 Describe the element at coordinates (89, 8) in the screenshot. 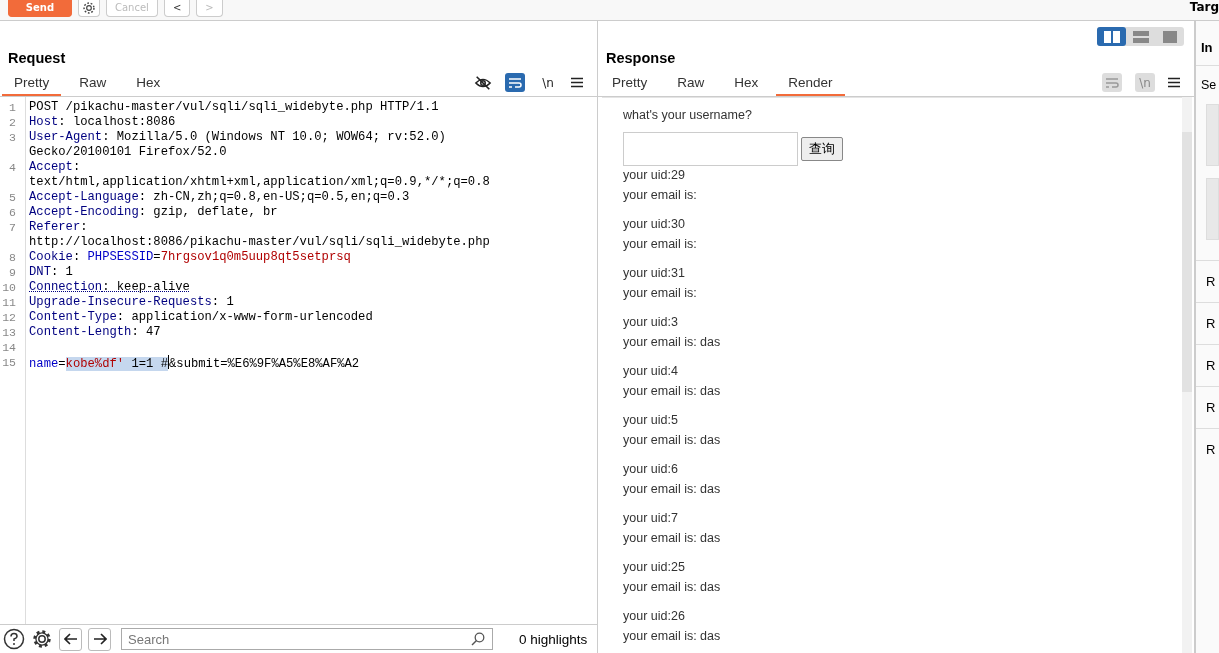

I see `settings-button` at that location.